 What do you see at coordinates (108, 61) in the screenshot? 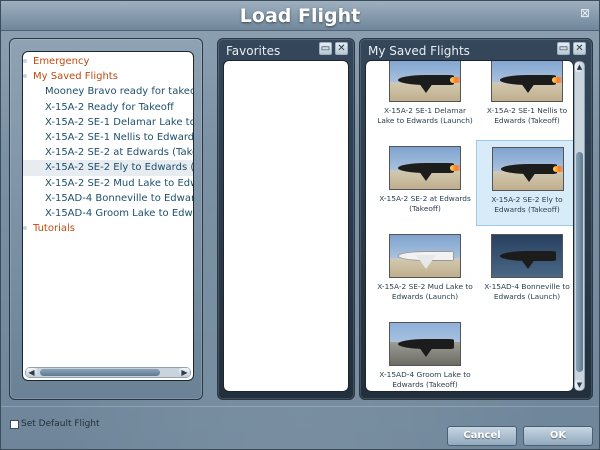
I see `tree-category: Emergency` at bounding box center [108, 61].